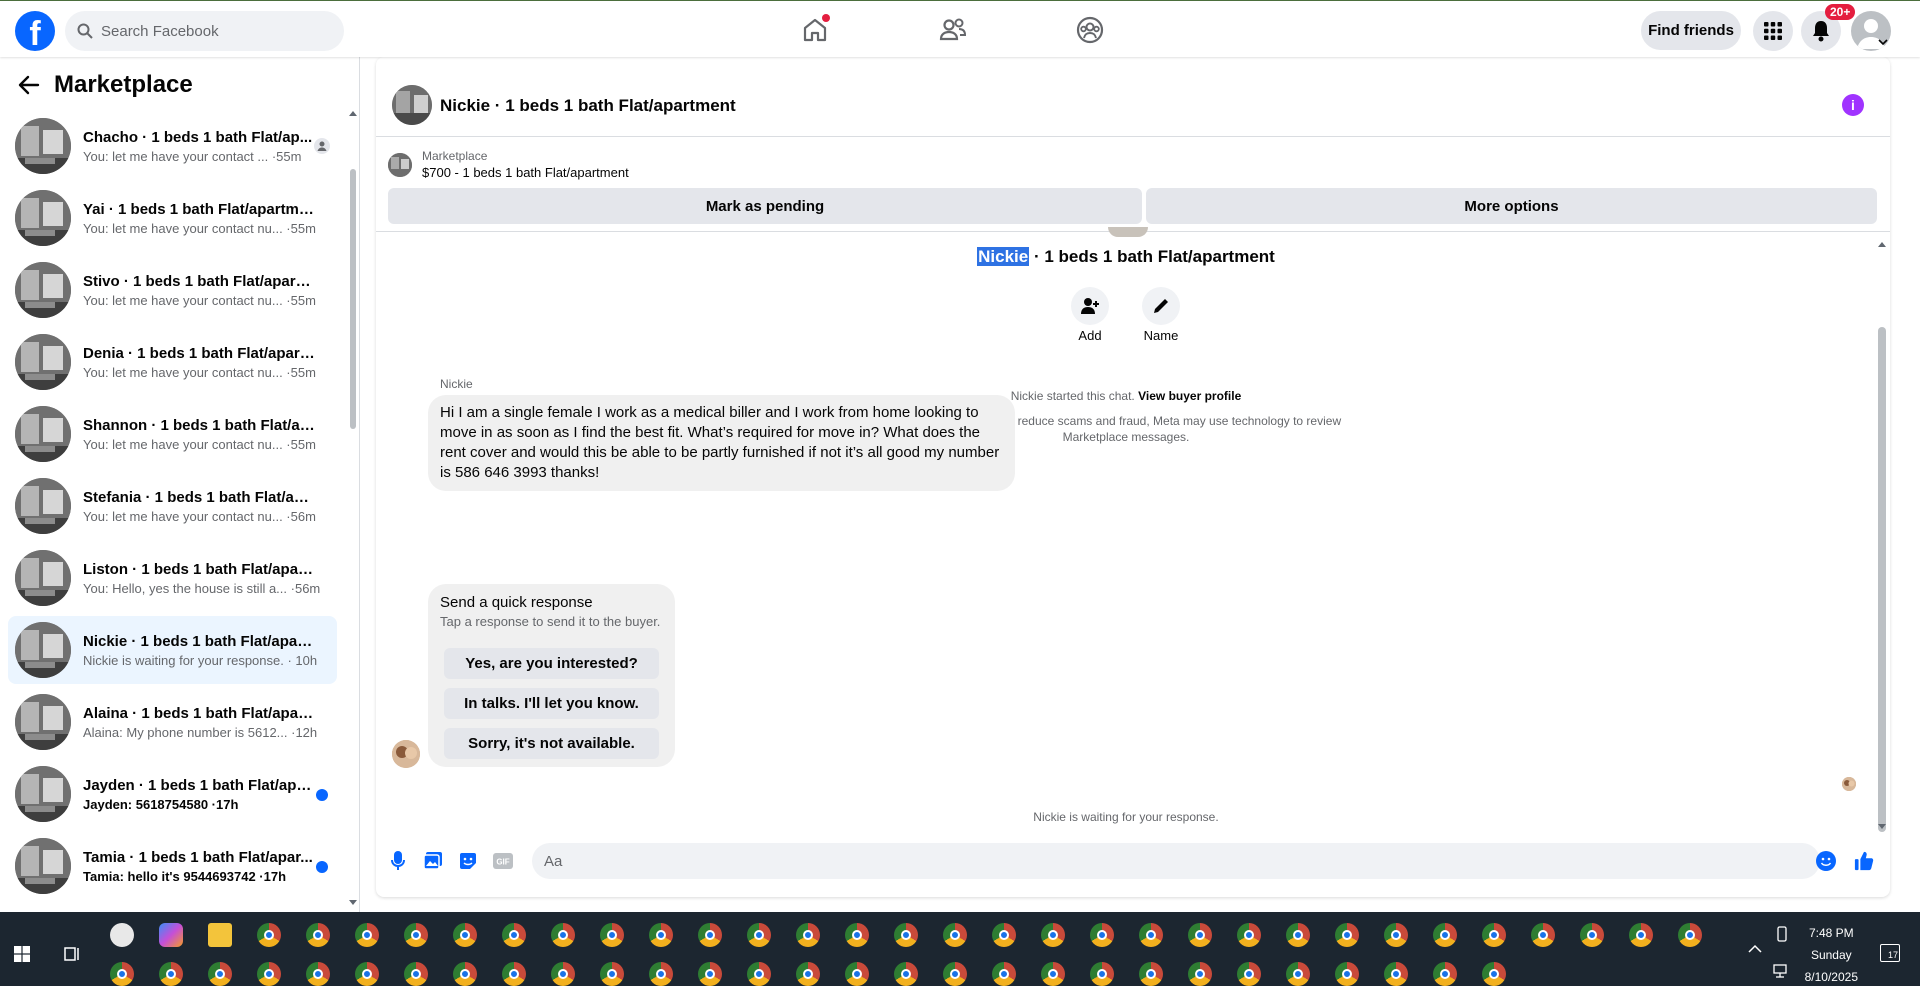 This screenshot has width=1920, height=986. I want to click on chat-avatar, so click(412, 105).